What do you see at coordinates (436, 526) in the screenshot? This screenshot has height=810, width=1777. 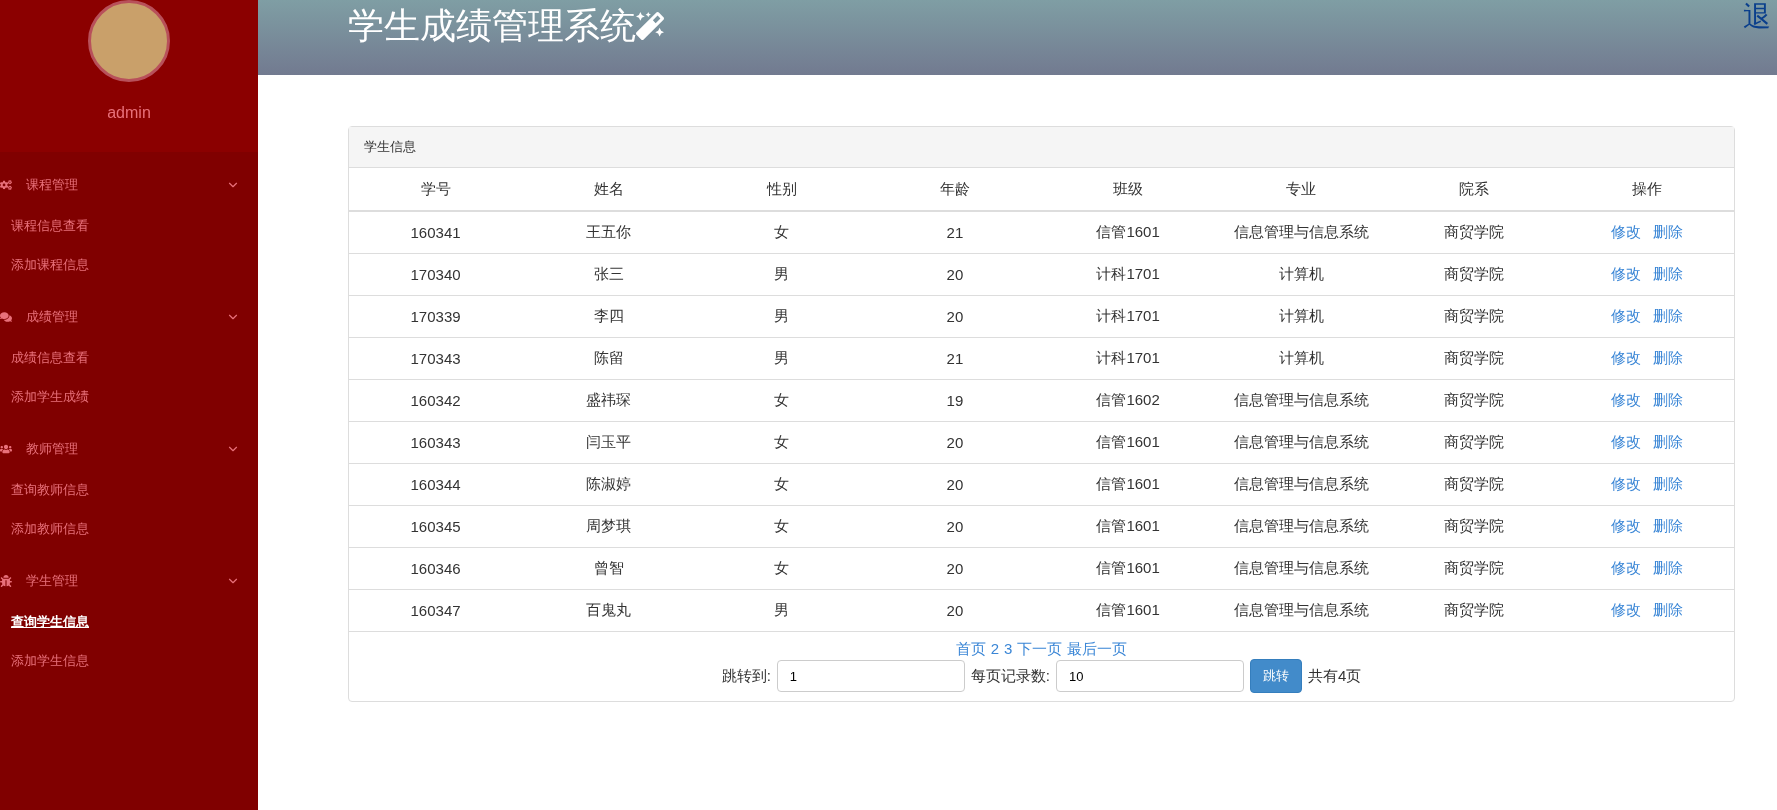 I see `table-cell: 160345` at bounding box center [436, 526].